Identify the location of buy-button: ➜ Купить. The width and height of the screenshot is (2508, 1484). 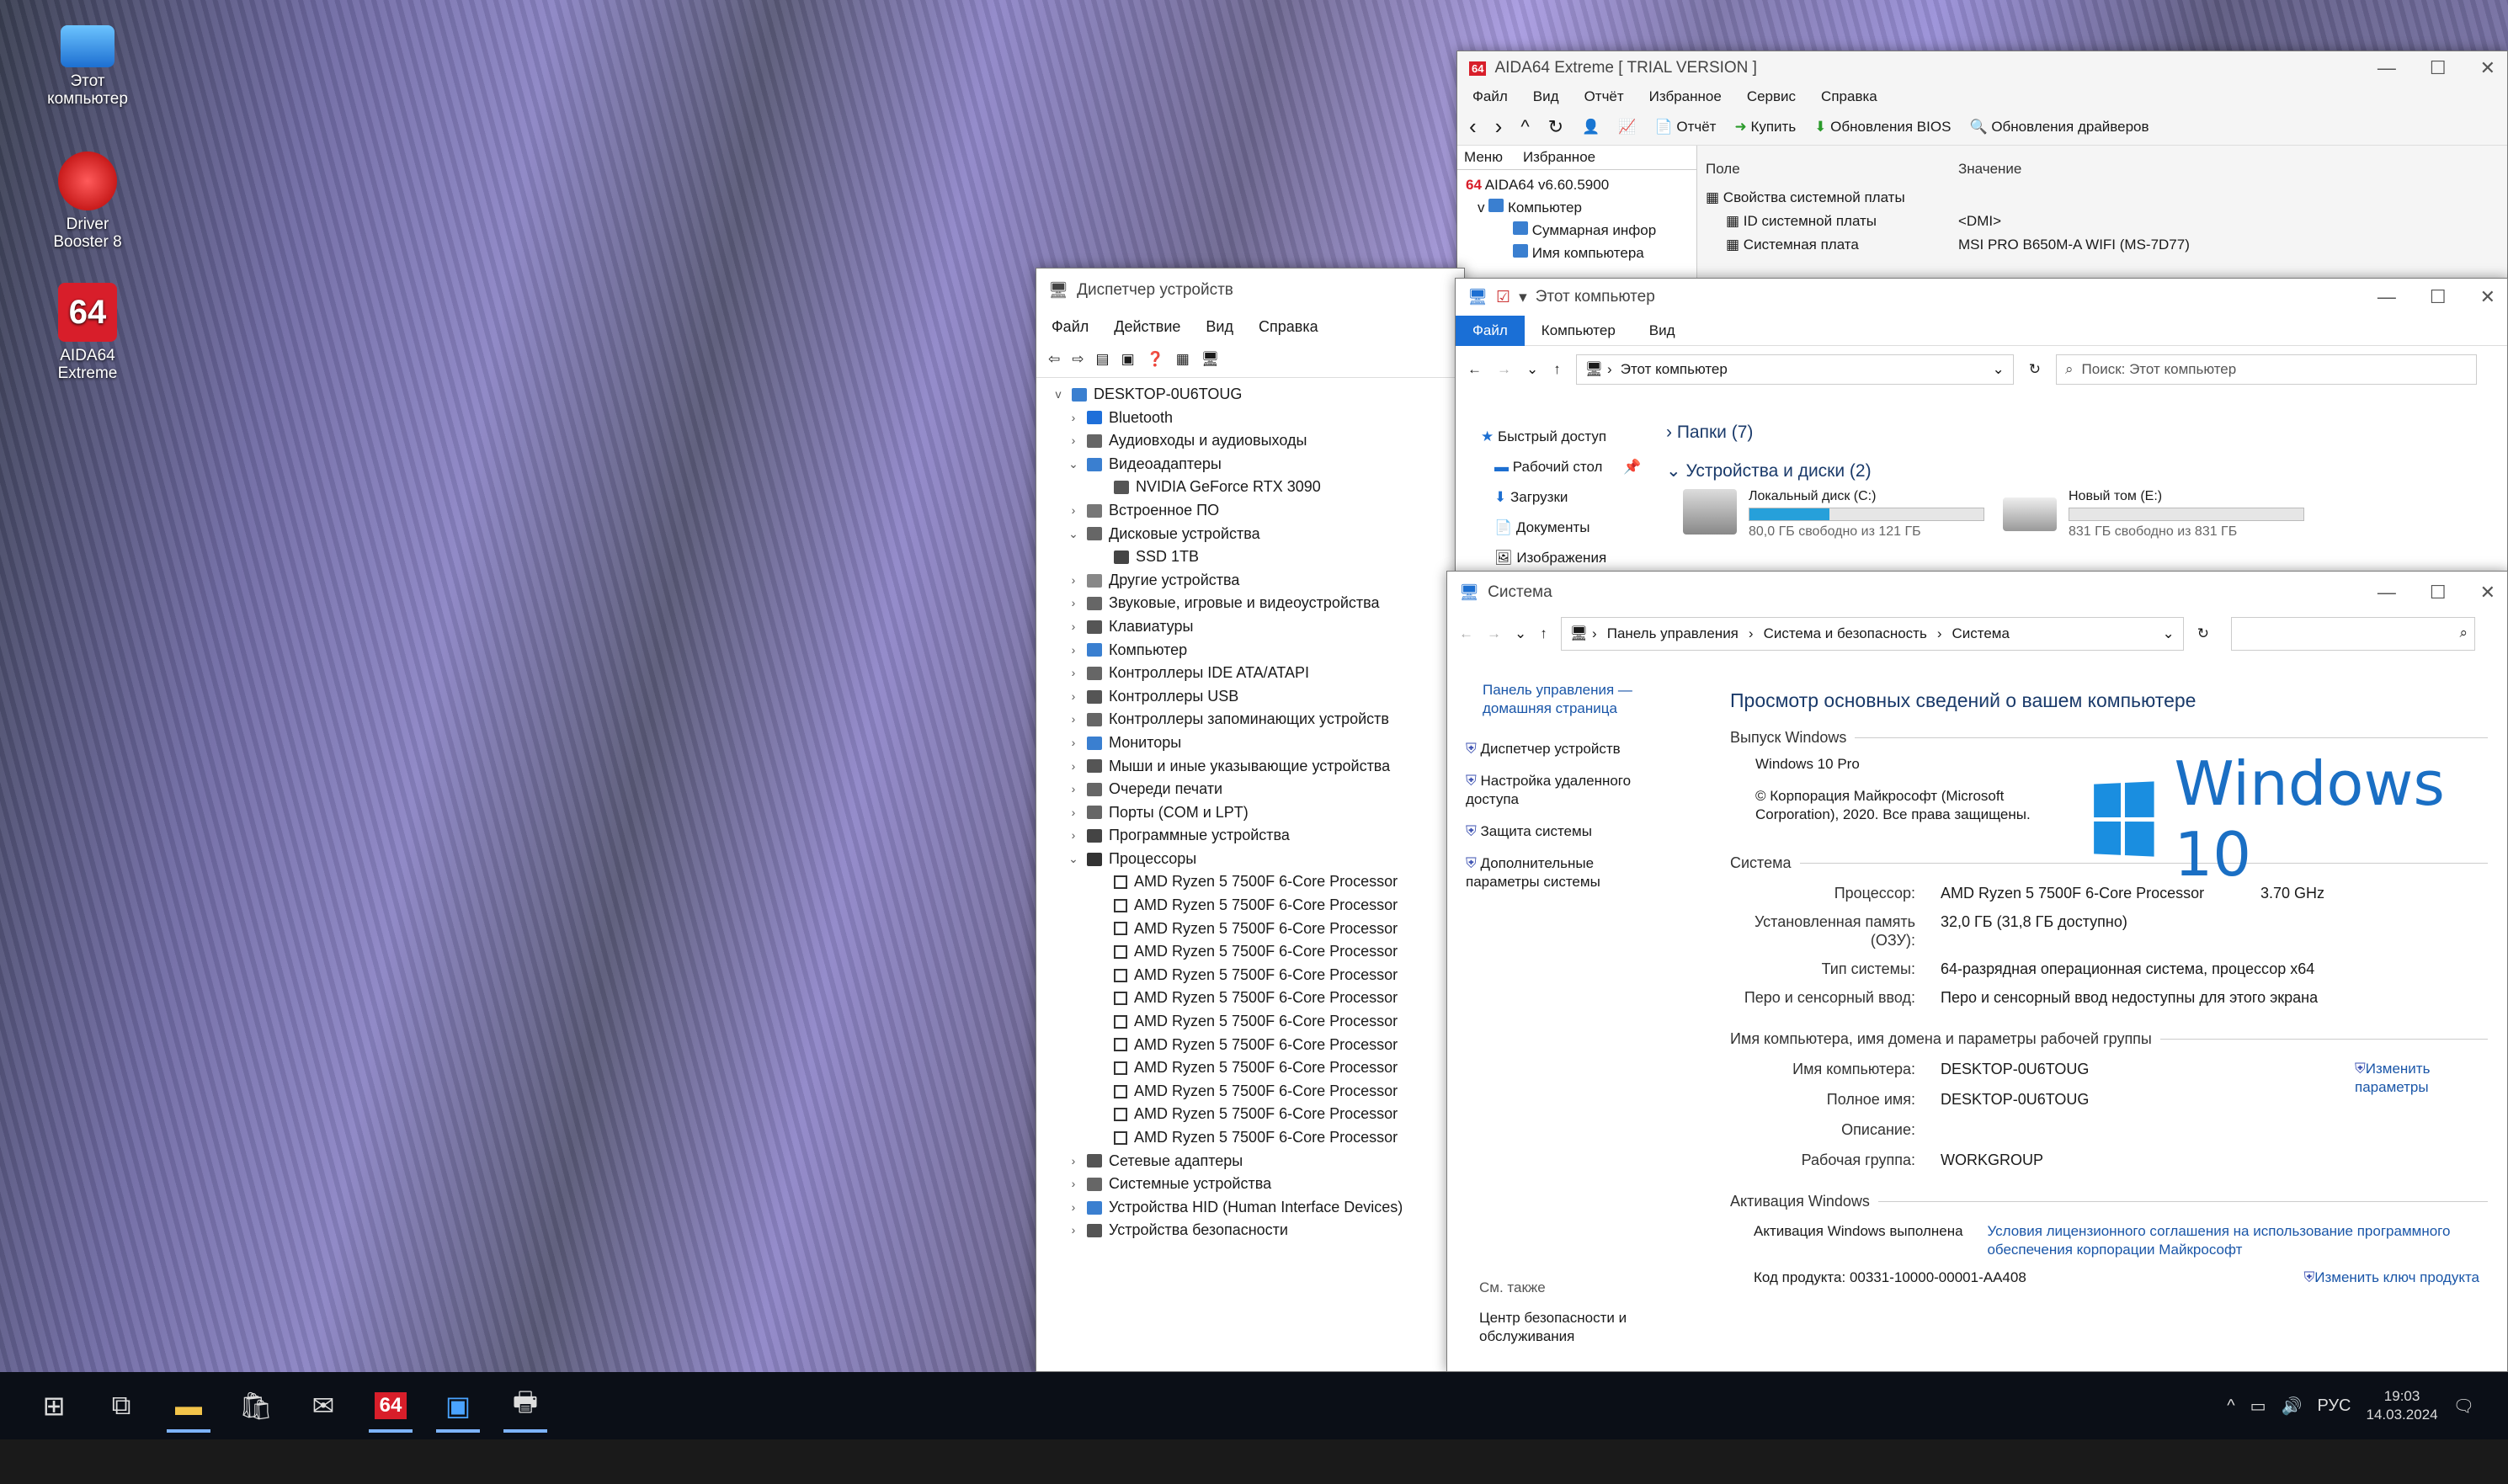
(1765, 127).